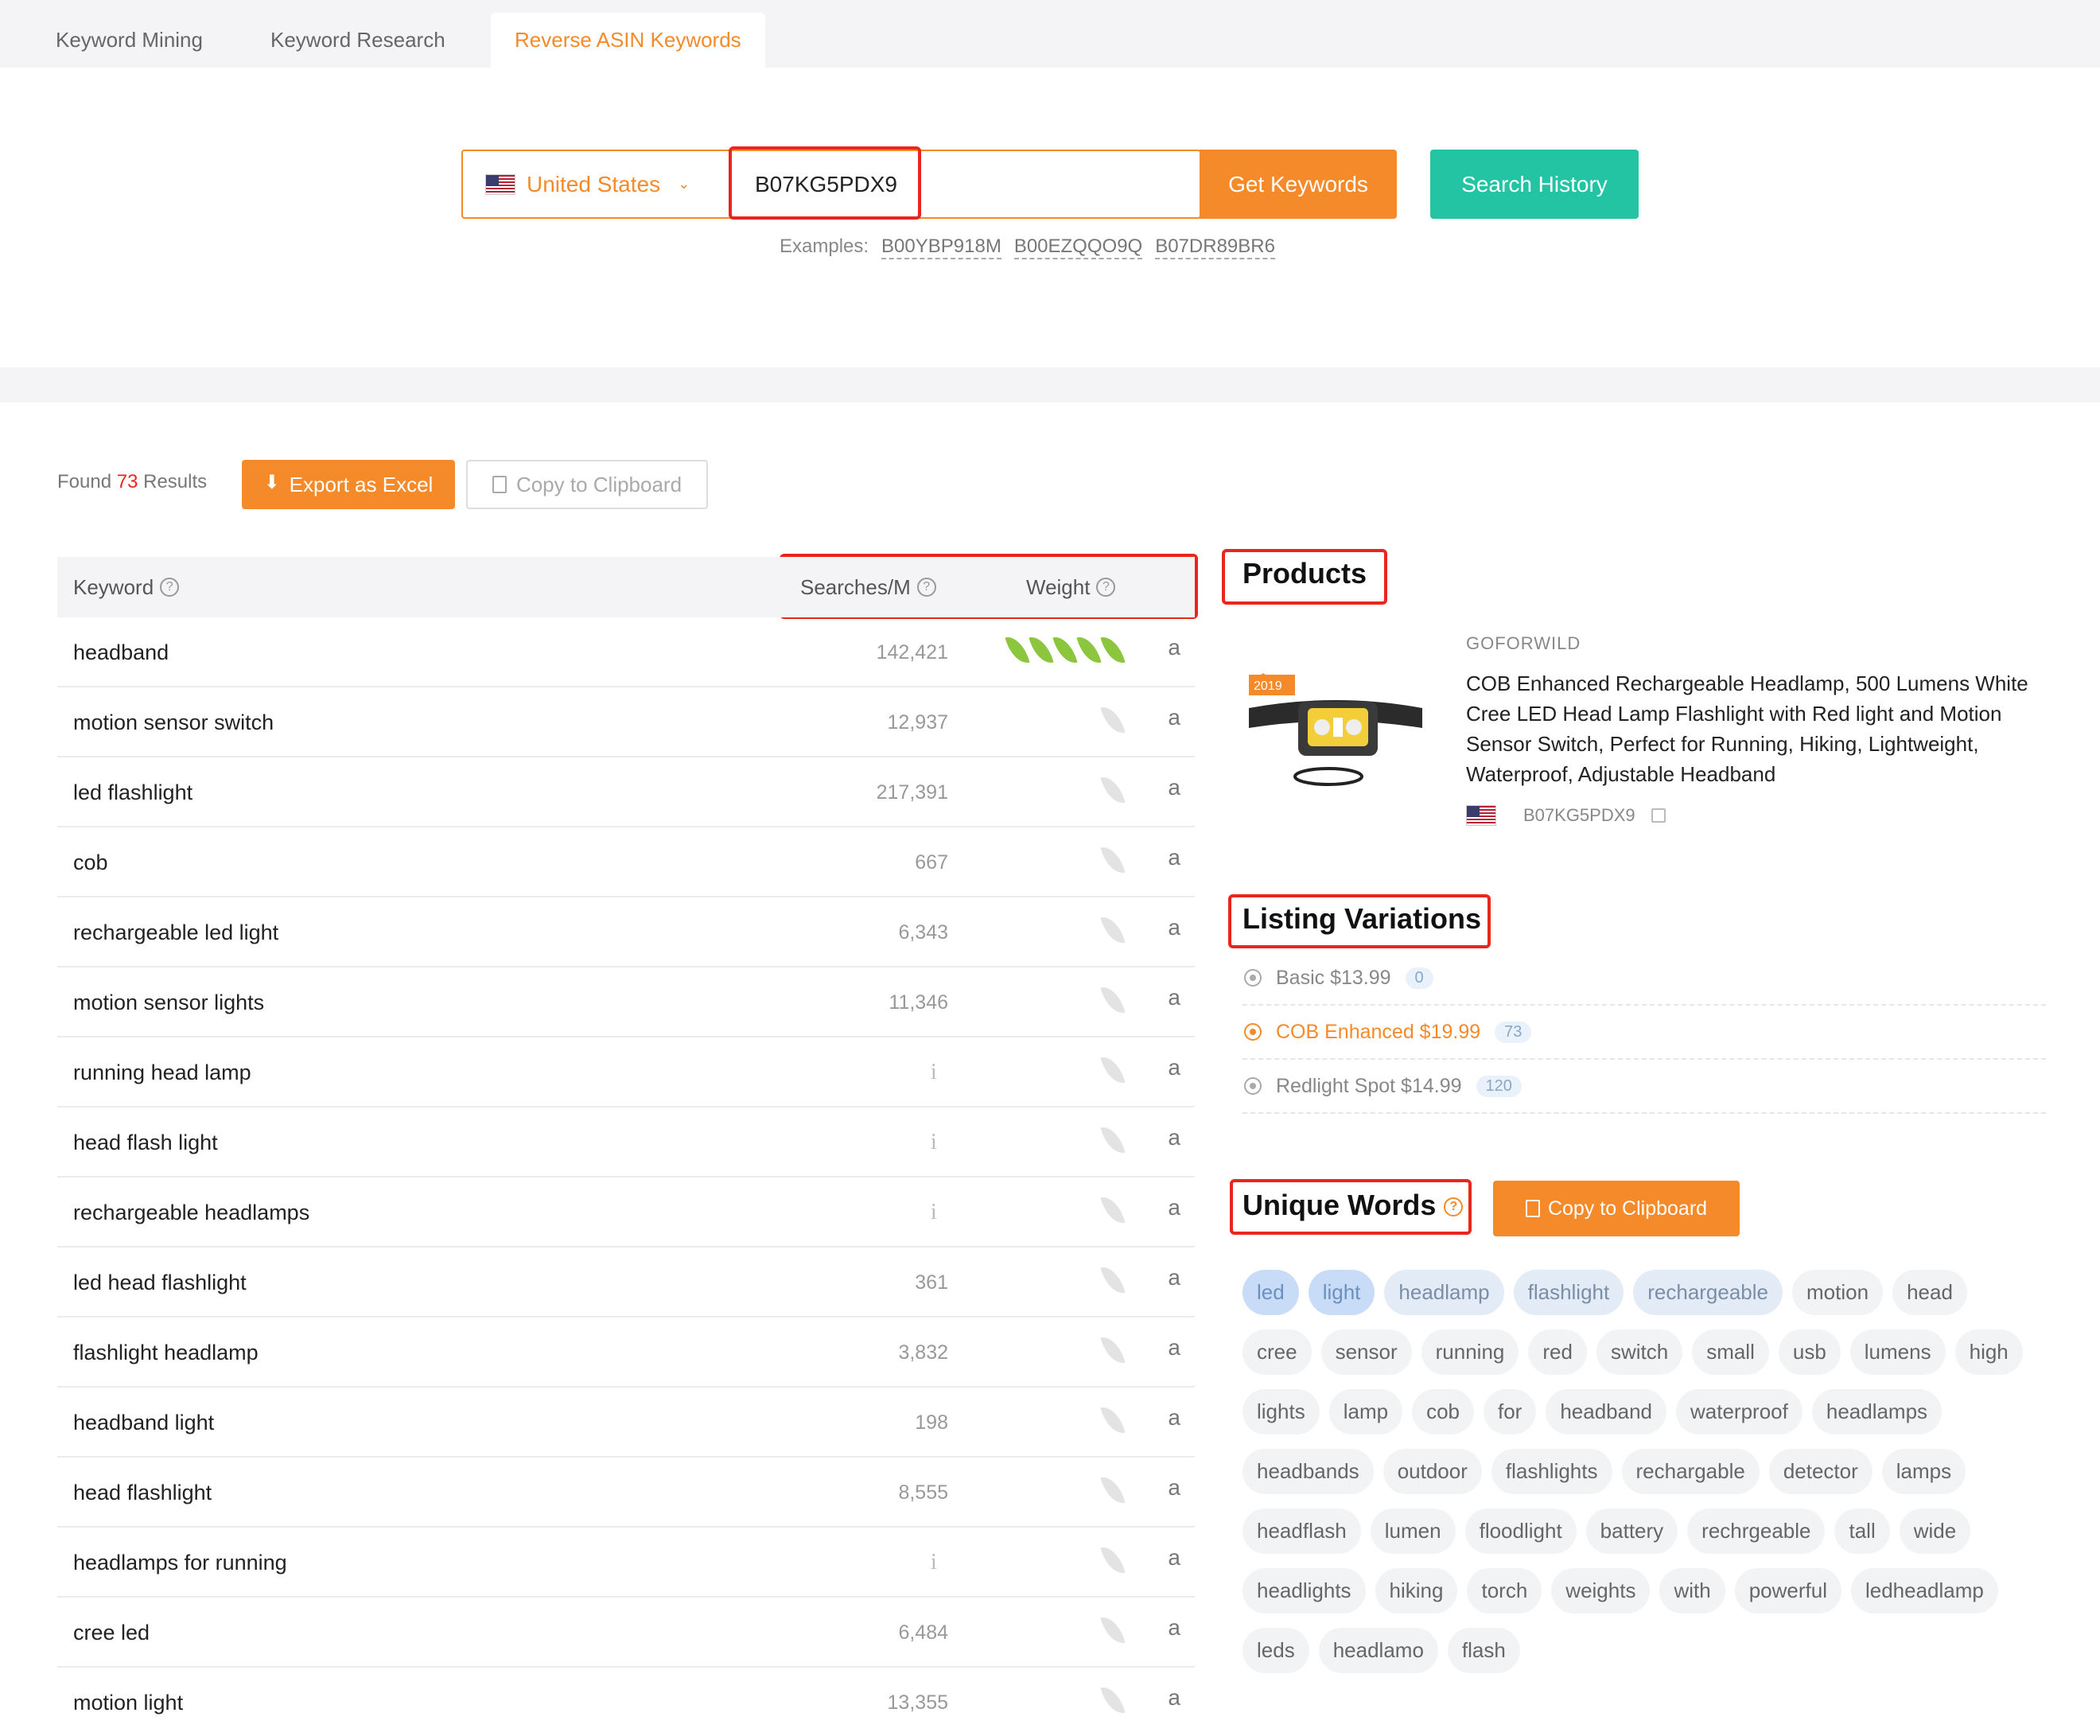 This screenshot has height=1736, width=2100. I want to click on word-chip: battery, so click(1631, 1531).